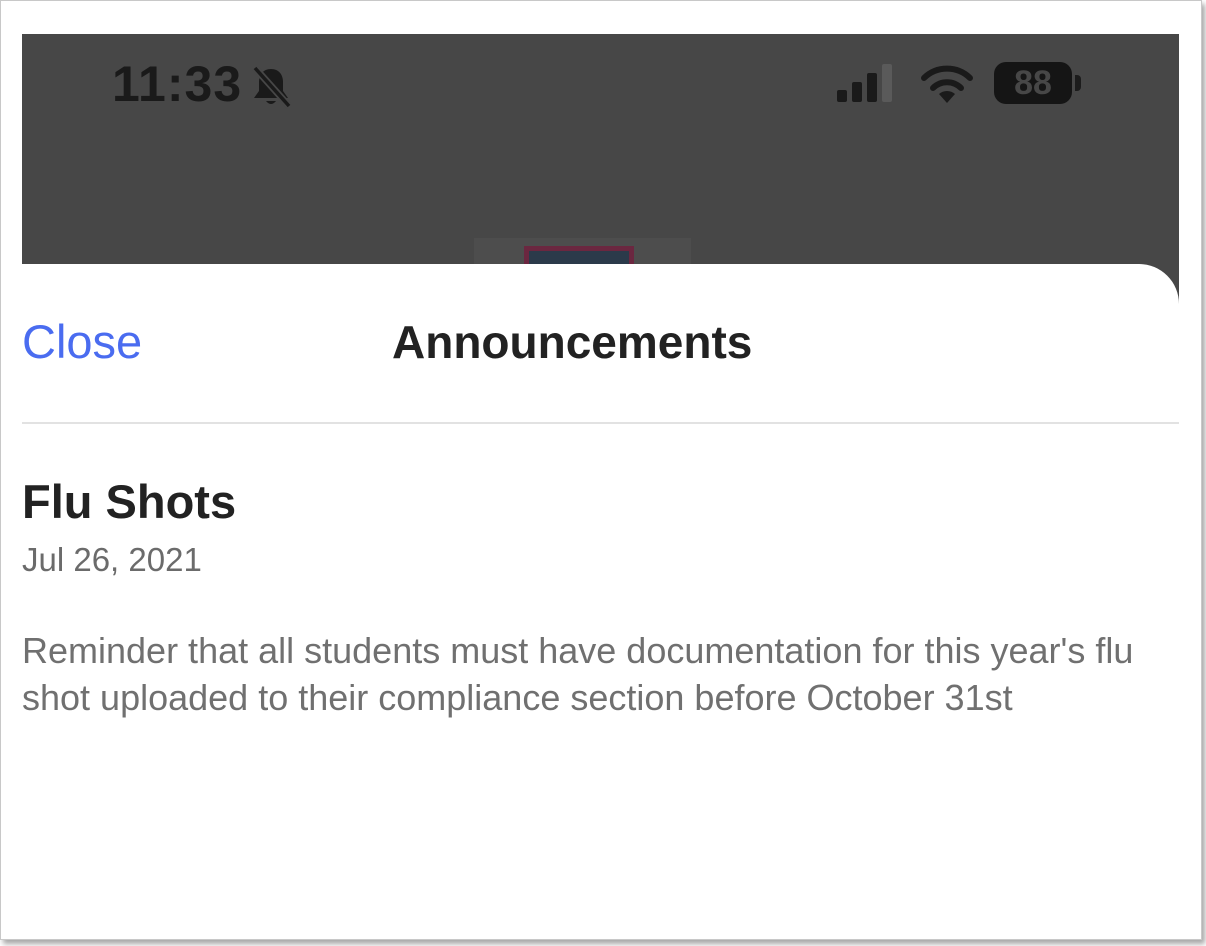 The height and width of the screenshot is (946, 1206). What do you see at coordinates (864, 83) in the screenshot?
I see `cellular-signal-icon` at bounding box center [864, 83].